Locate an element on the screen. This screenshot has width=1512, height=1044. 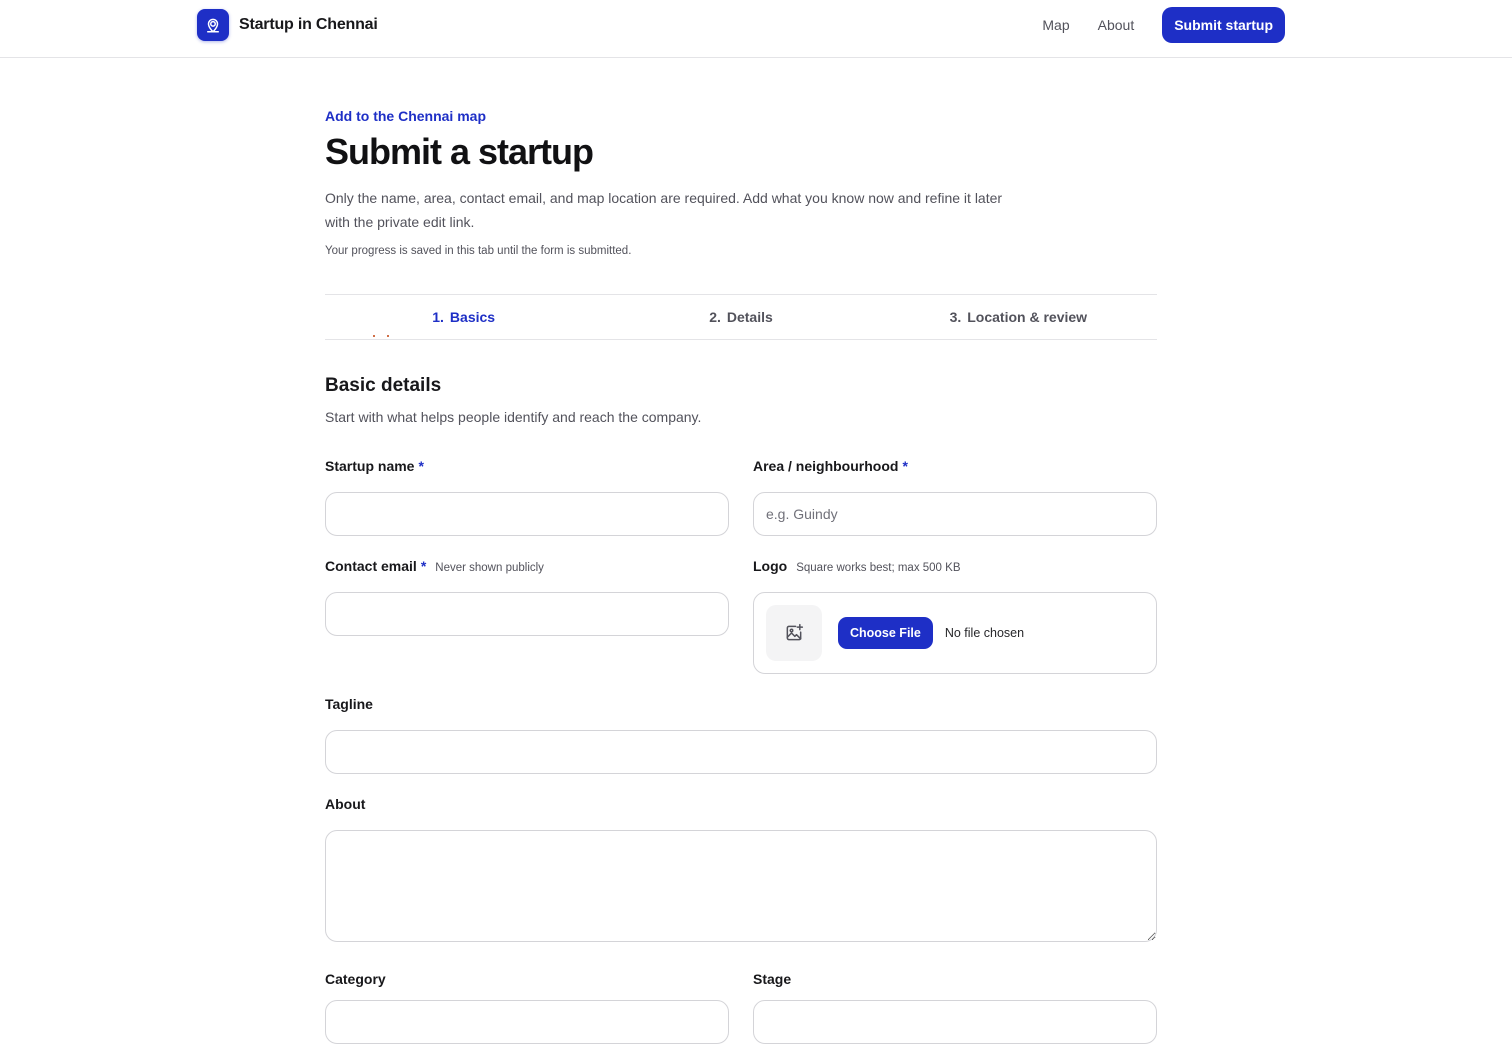
nav-link-about: About is located at coordinates (1116, 25).